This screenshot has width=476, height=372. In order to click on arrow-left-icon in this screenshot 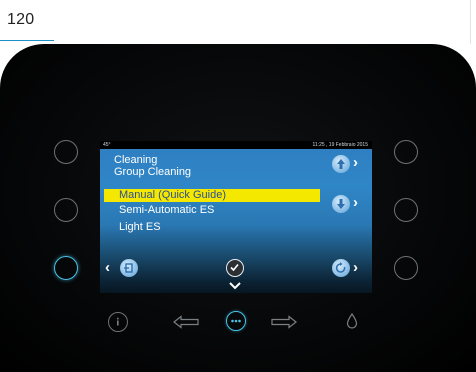, I will do `click(186, 322)`.